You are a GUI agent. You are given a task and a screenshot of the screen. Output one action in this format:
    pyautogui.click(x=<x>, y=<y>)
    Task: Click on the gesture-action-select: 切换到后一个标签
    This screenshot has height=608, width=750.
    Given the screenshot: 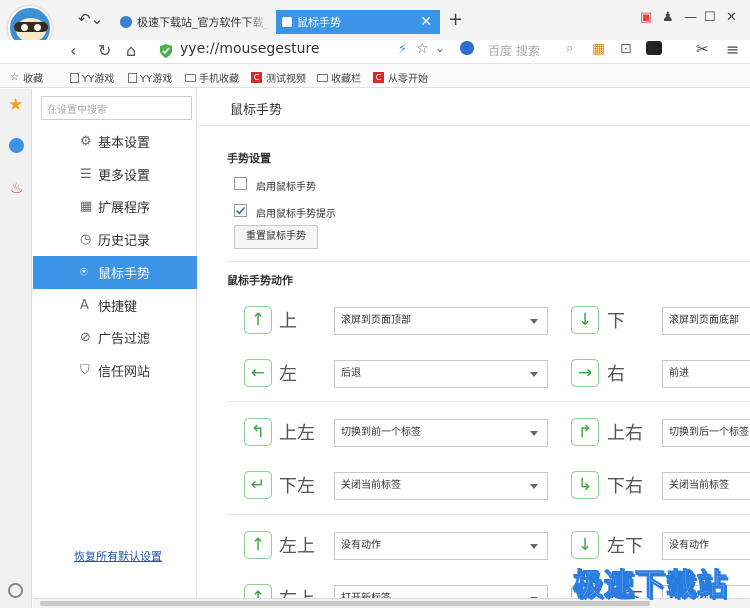 What is the action you would take?
    pyautogui.click(x=706, y=433)
    